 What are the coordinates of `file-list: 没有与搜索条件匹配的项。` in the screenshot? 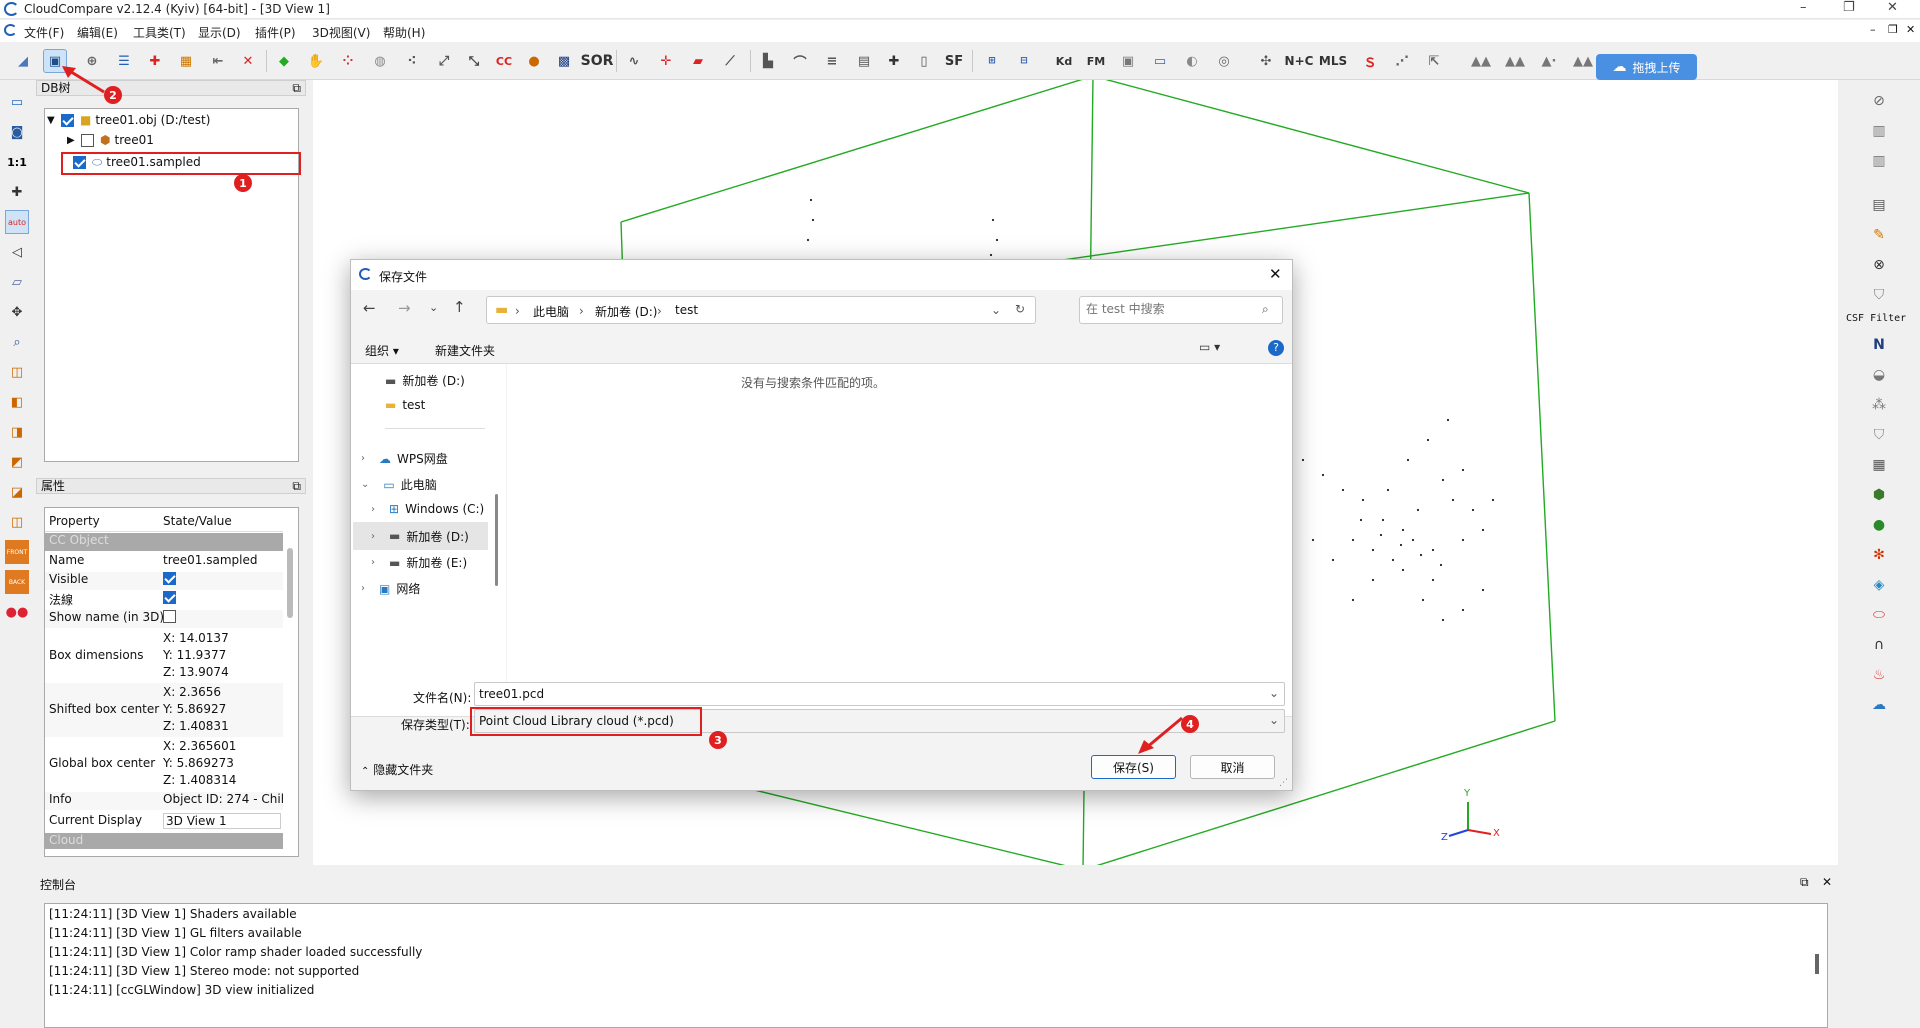 It's located at (899, 540).